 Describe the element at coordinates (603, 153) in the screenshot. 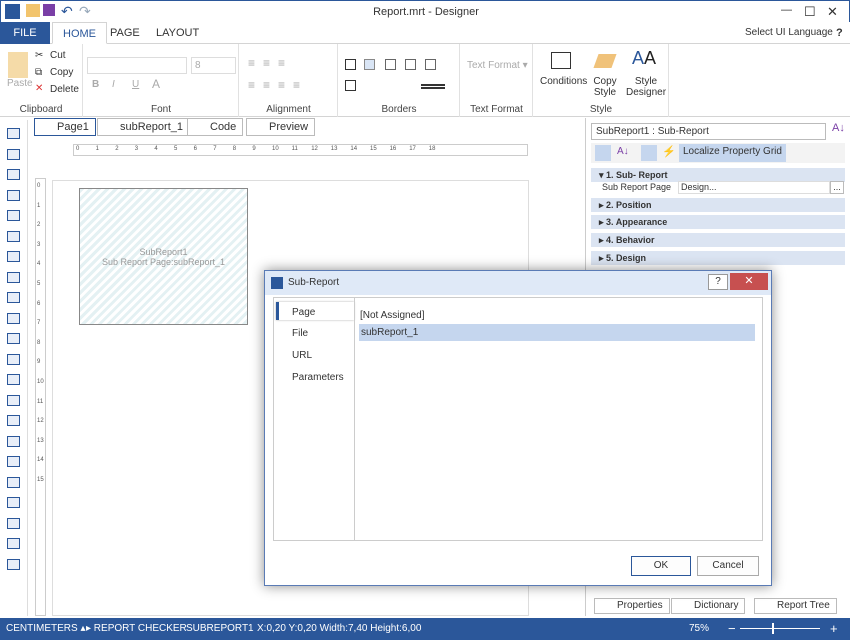

I see `categorized-icon` at that location.